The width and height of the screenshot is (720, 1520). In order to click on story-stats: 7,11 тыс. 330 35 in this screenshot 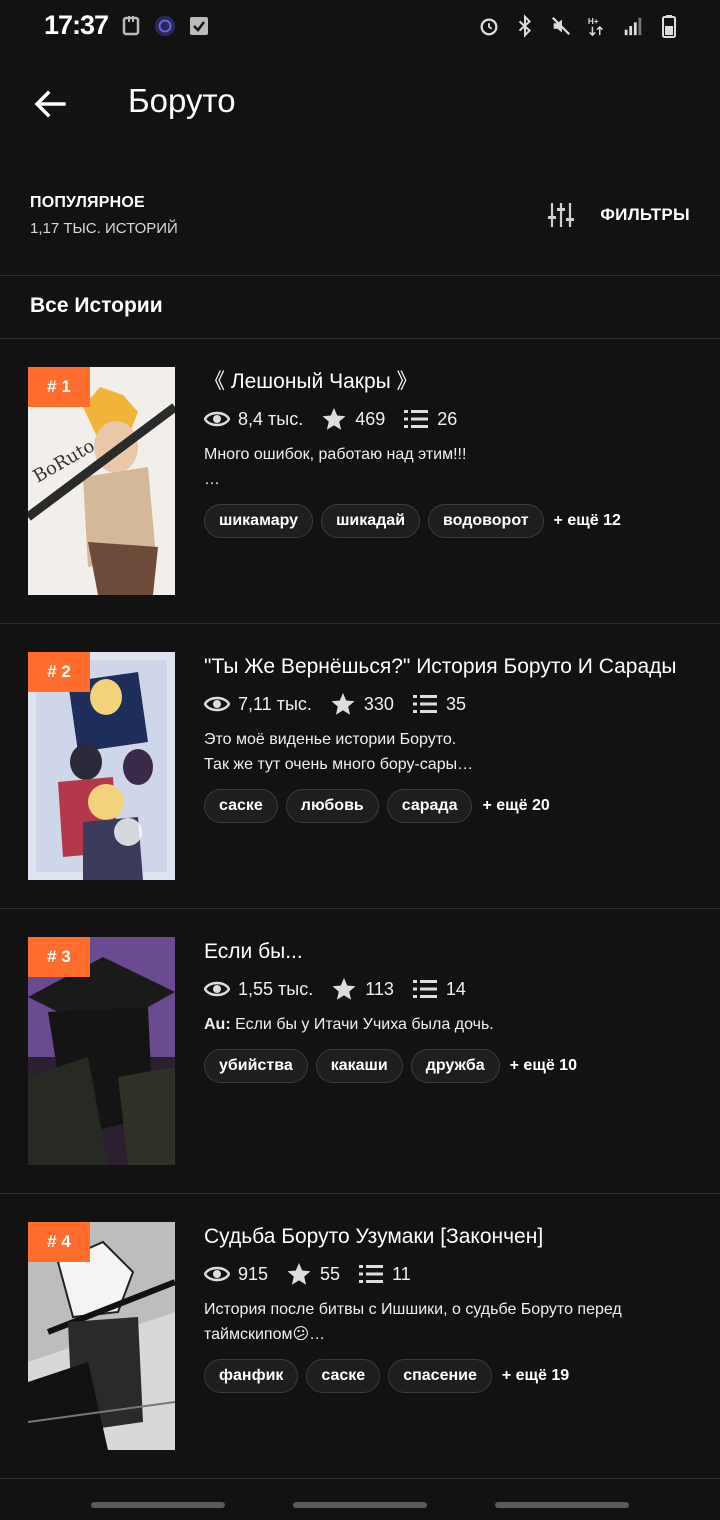, I will do `click(449, 704)`.